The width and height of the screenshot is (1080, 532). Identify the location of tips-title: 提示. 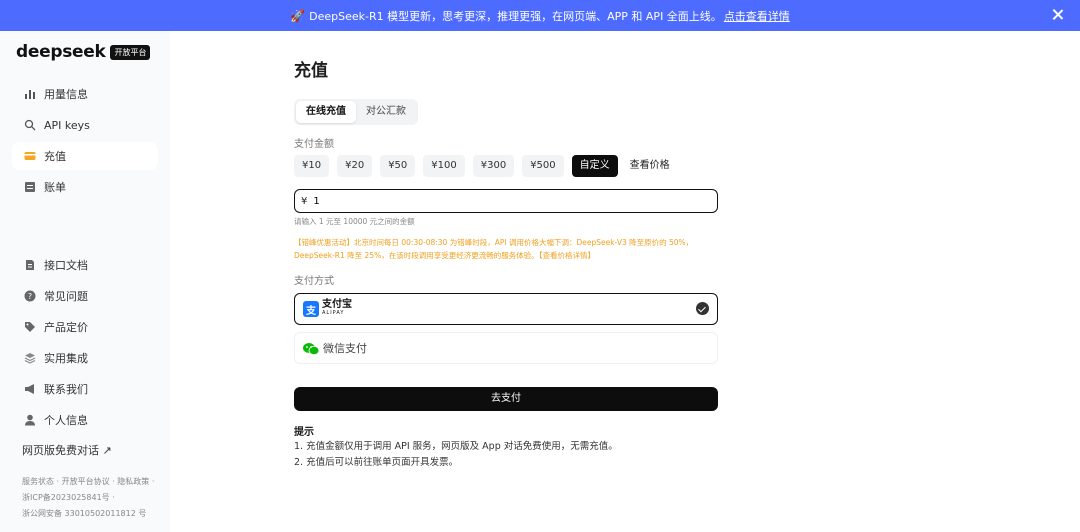
(304, 432).